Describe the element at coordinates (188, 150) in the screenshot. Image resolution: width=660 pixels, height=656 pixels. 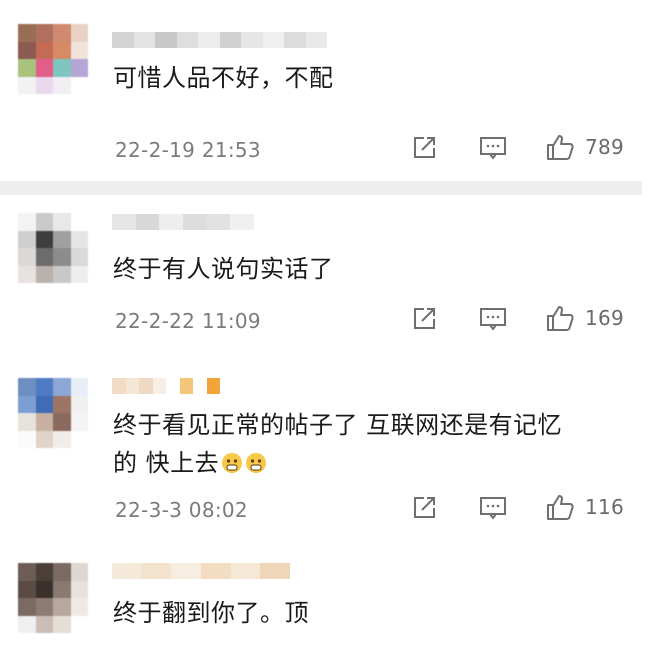
I see `comment-timestamp: 22-2-19 21:53` at that location.